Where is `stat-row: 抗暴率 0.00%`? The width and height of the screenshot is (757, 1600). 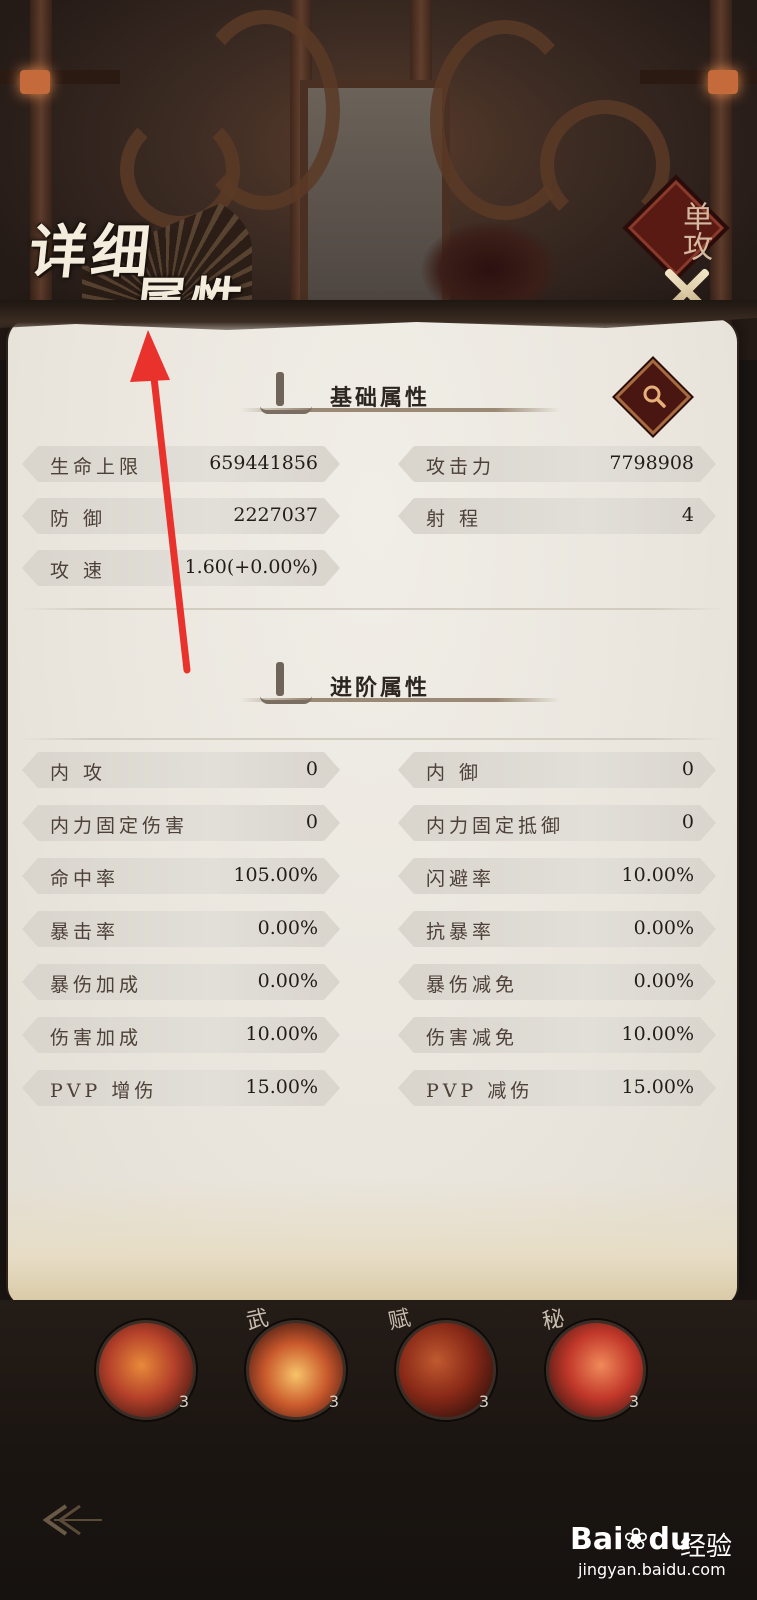 stat-row: 抗暴率 0.00% is located at coordinates (557, 929).